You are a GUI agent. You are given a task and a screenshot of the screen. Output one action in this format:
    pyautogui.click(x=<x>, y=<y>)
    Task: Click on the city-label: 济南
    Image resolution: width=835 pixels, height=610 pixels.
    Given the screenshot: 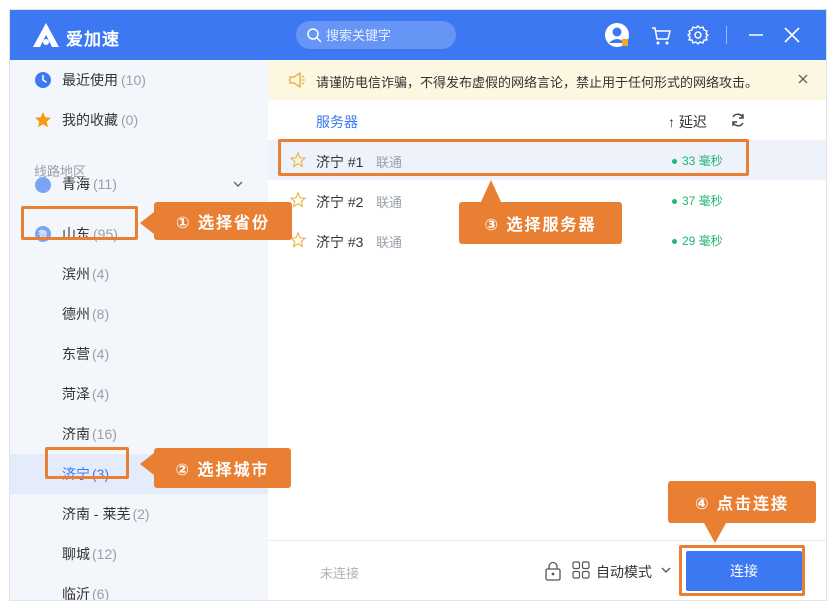 What is the action you would take?
    pyautogui.click(x=76, y=434)
    